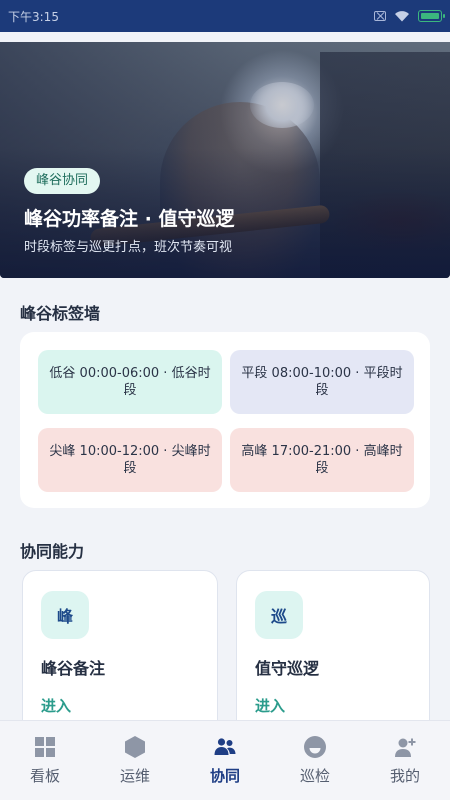  Describe the element at coordinates (322, 460) in the screenshot. I see `tag-cell-high: 高峰 17:00-21:00 · 高峰时段` at that location.